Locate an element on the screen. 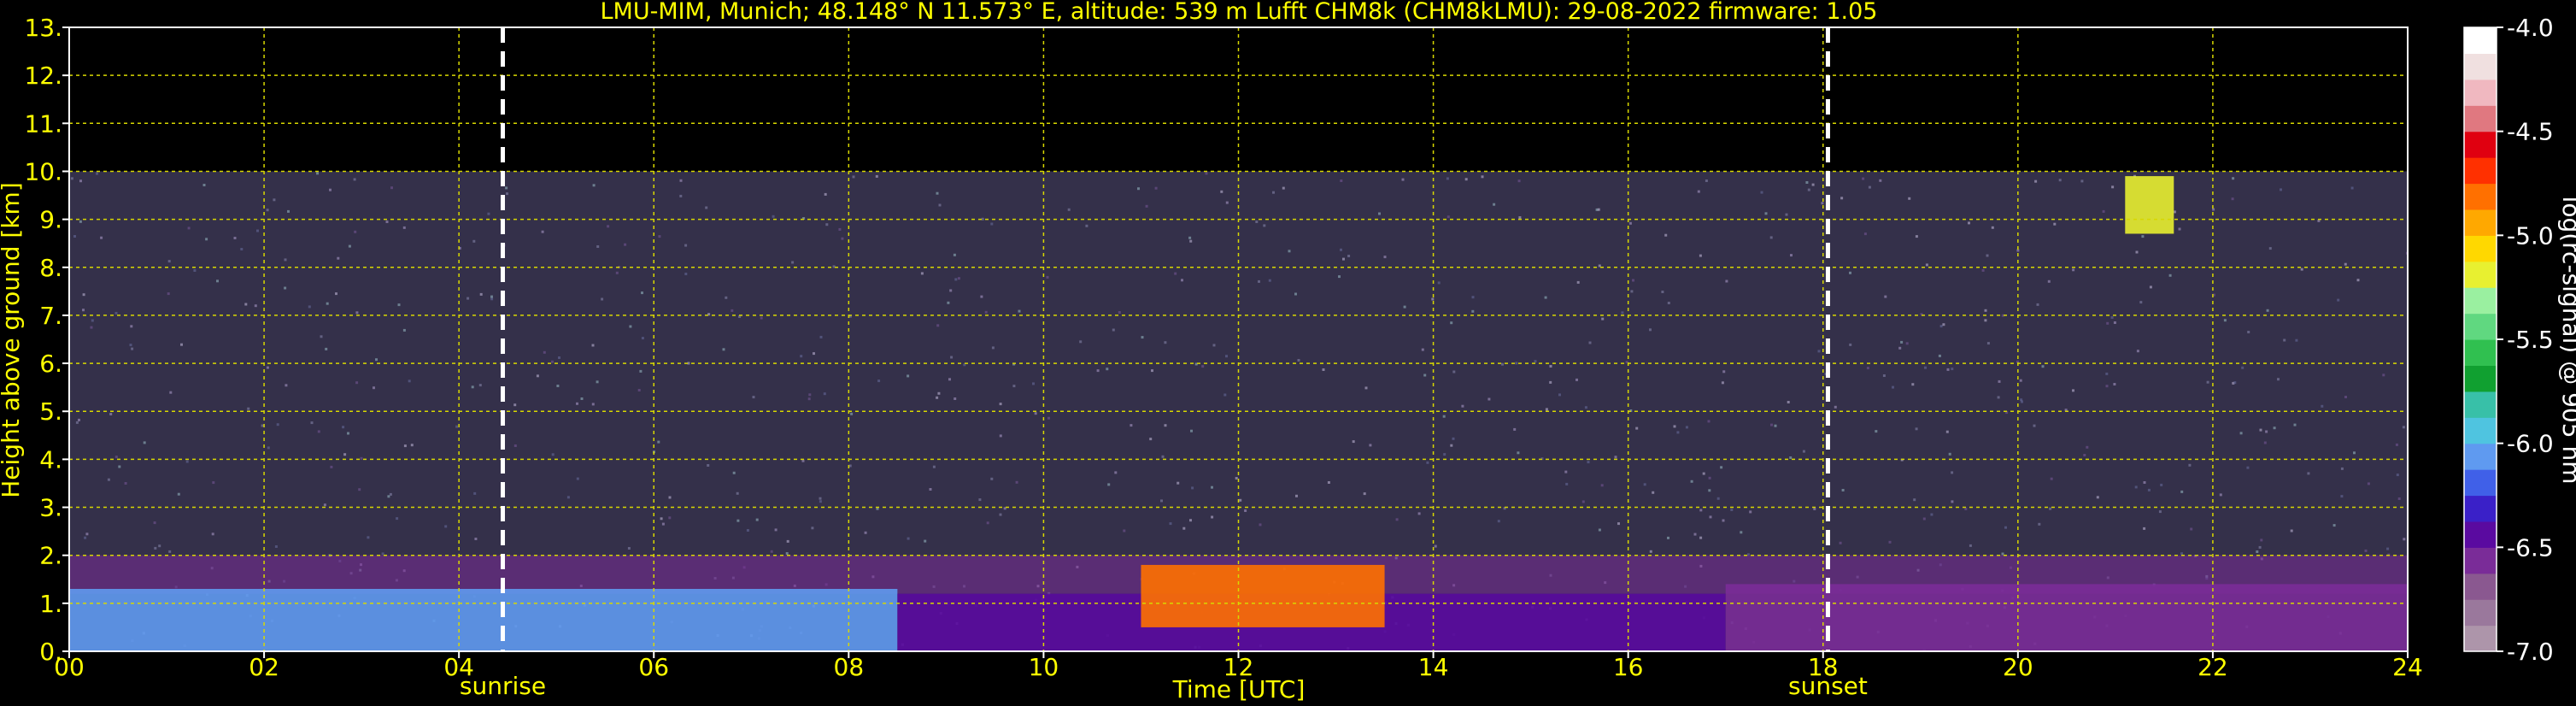 This screenshot has height=706, width=2576. y-tick-label: 9. is located at coordinates (50, 220).